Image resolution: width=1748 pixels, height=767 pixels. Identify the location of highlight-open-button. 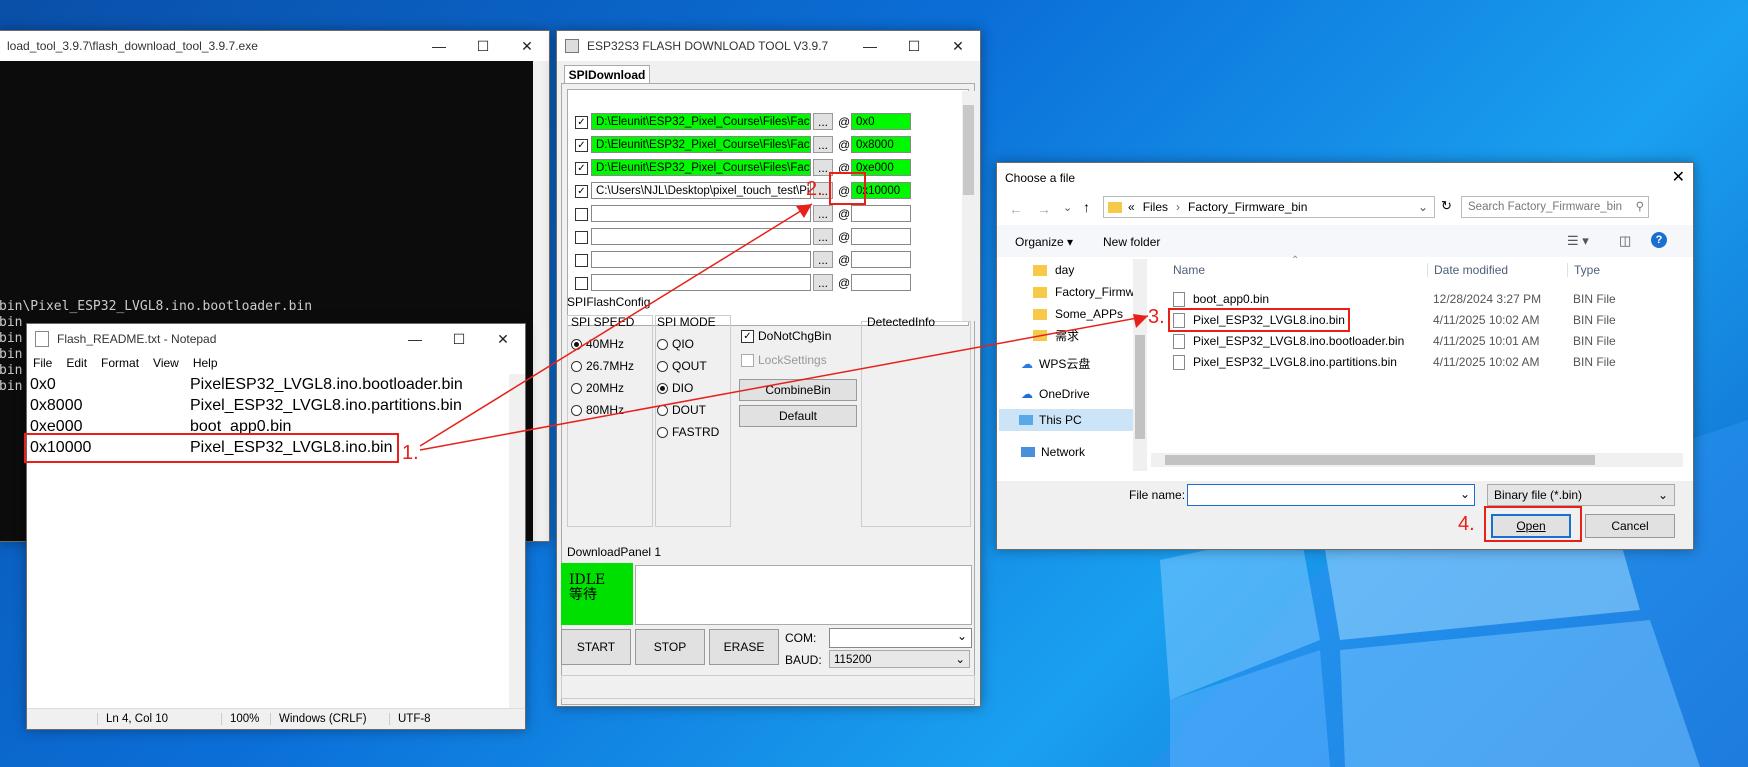
(1533, 524).